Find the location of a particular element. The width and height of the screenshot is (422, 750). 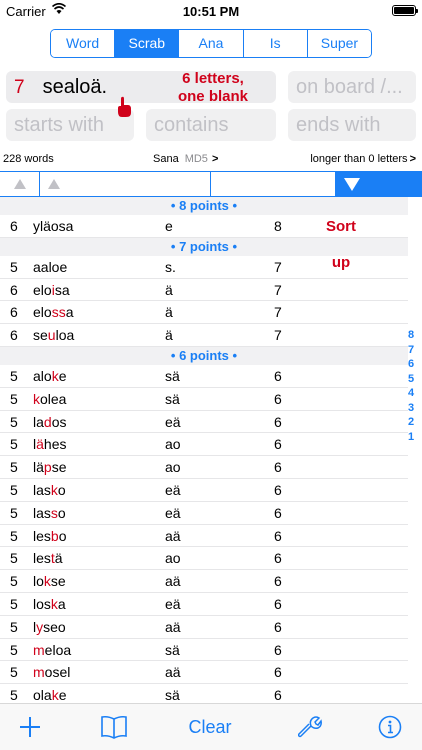

book-icon is located at coordinates (114, 727).